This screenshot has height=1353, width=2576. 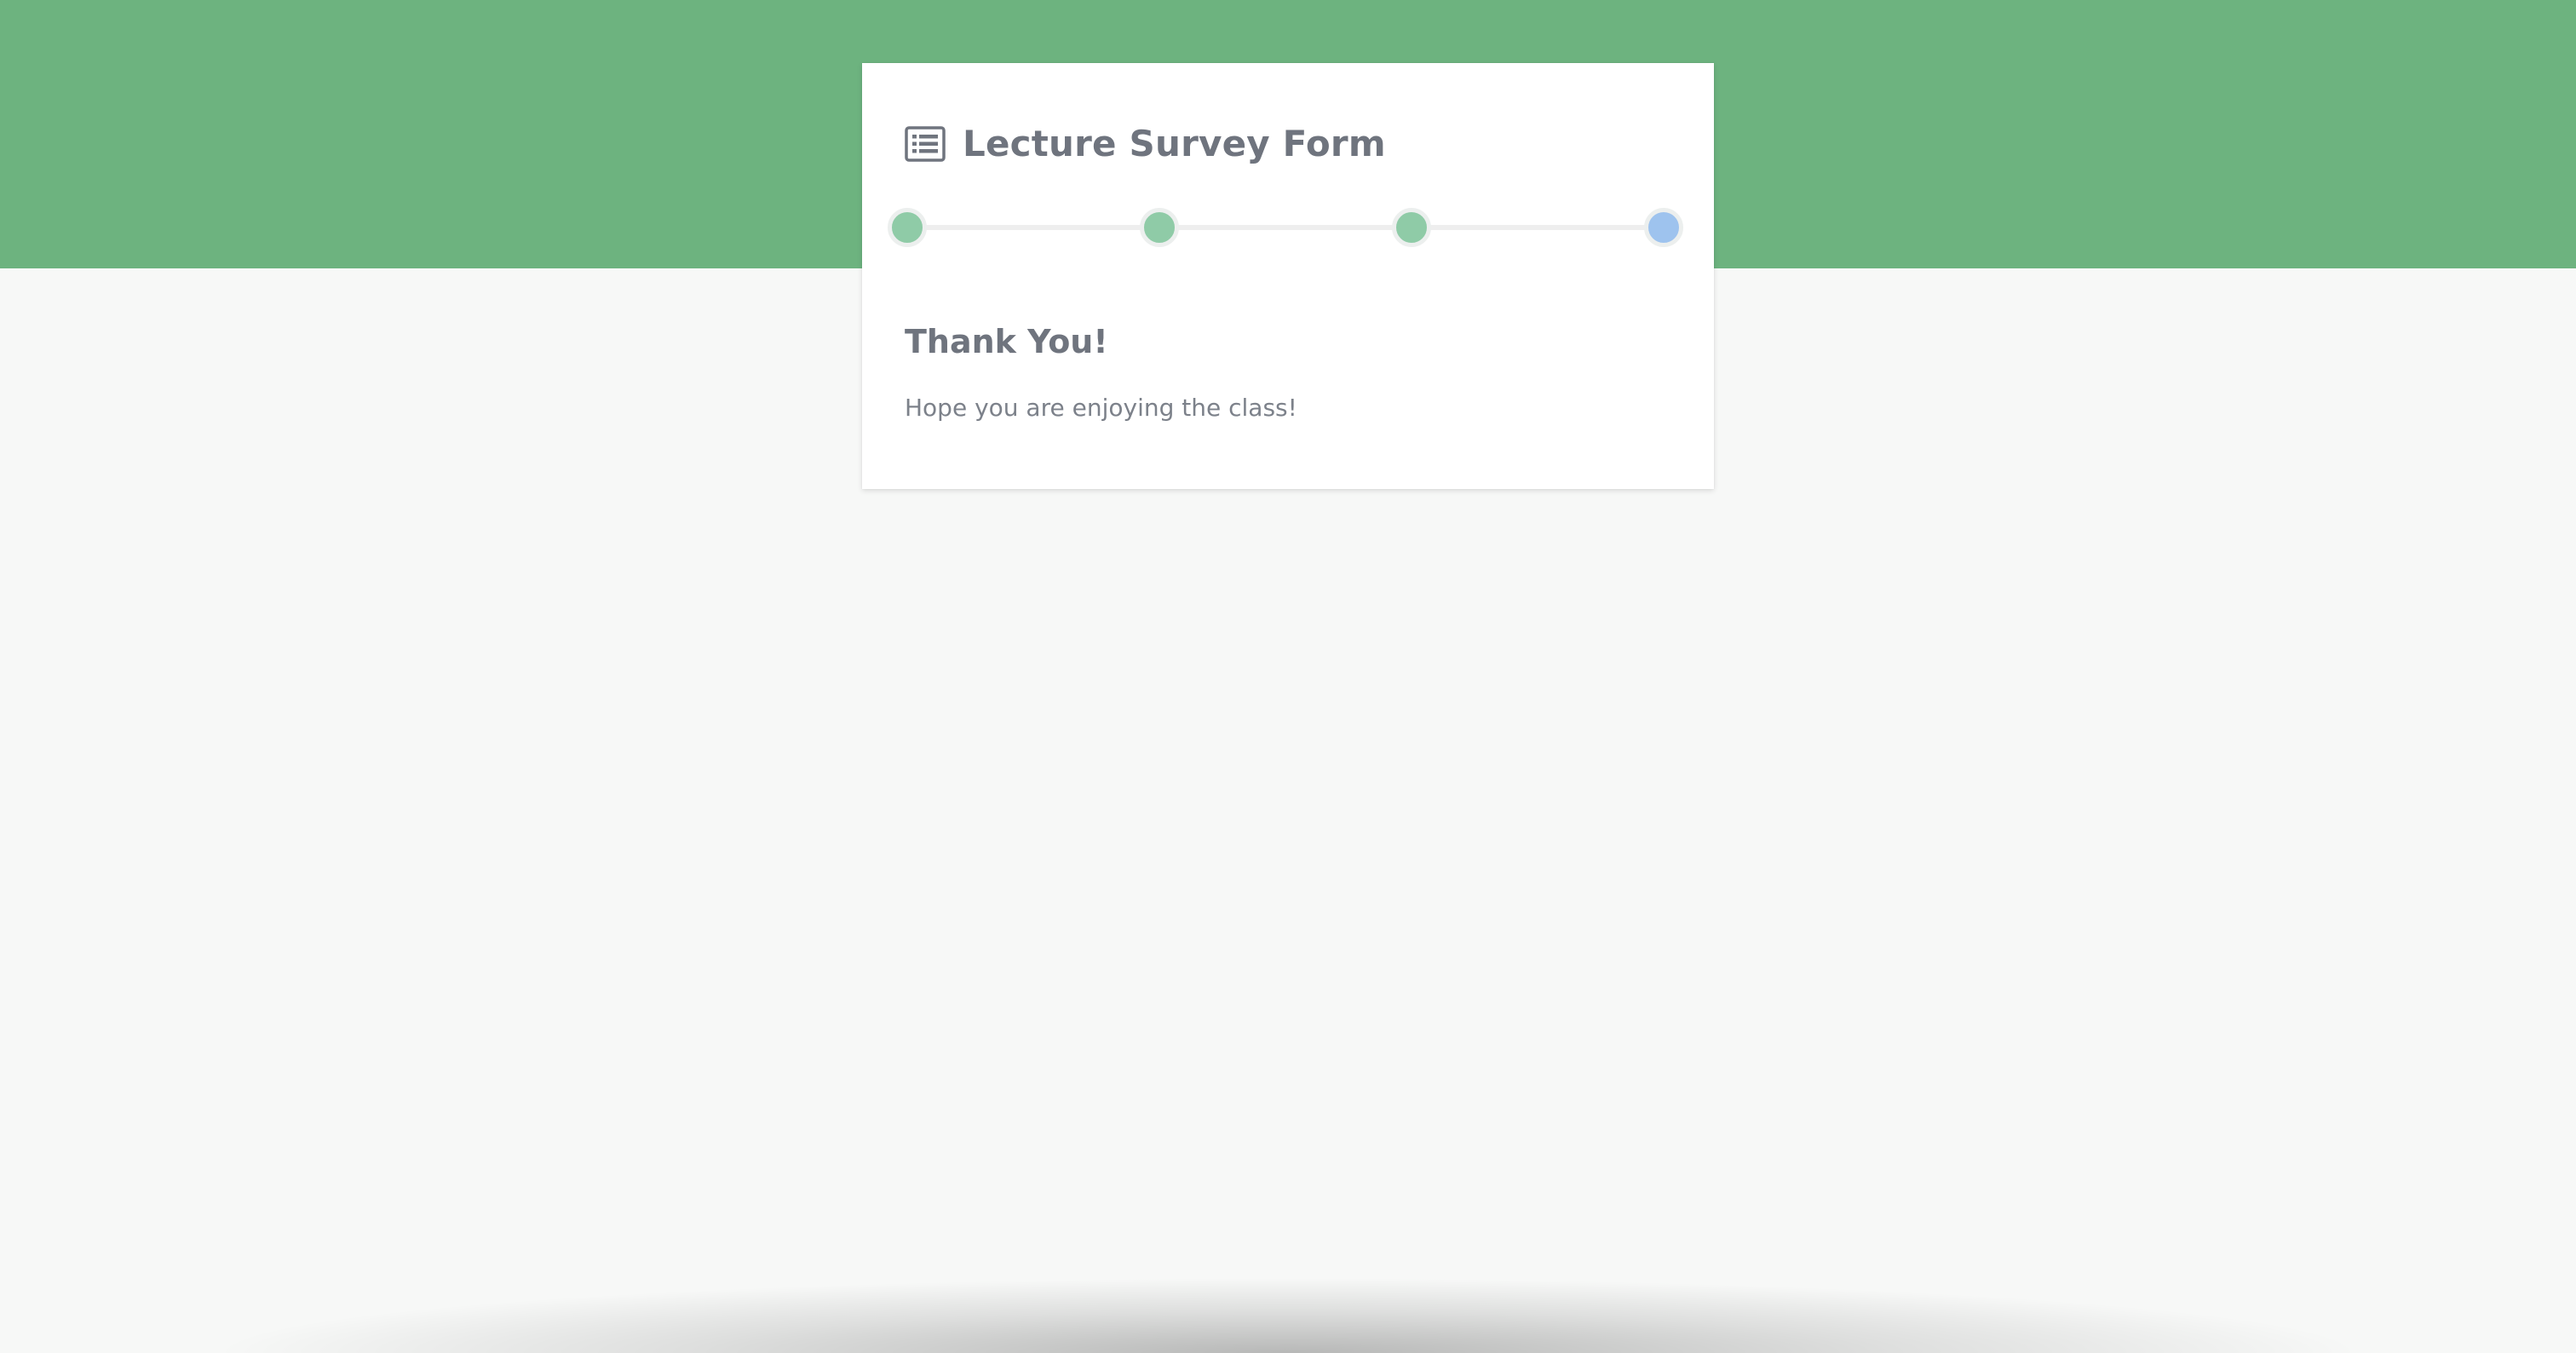 What do you see at coordinates (1007, 341) in the screenshot?
I see `thank-you-heading: Thank You!` at bounding box center [1007, 341].